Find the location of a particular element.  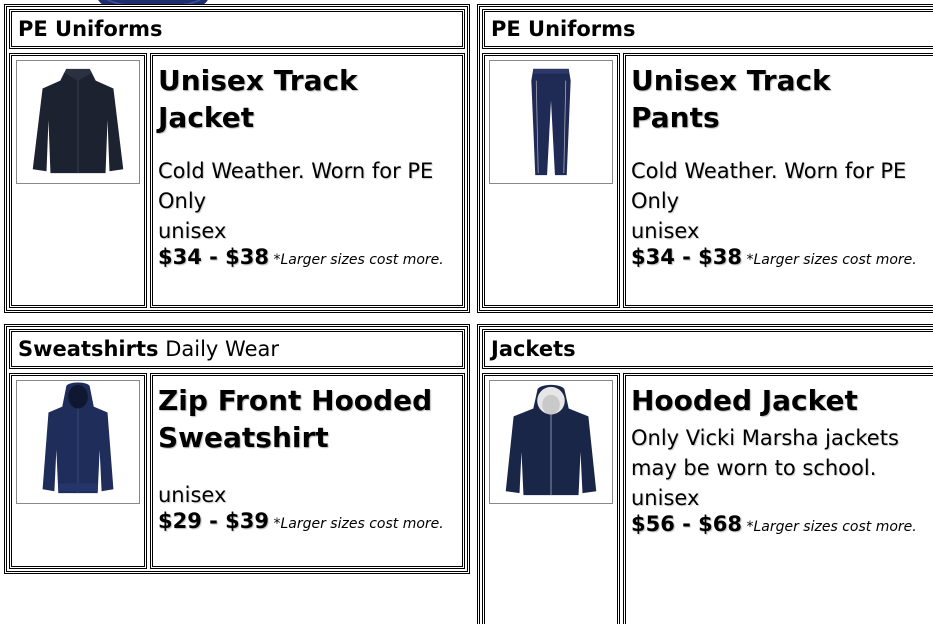

product-title: Unisex Track Jacket is located at coordinates (307, 99).